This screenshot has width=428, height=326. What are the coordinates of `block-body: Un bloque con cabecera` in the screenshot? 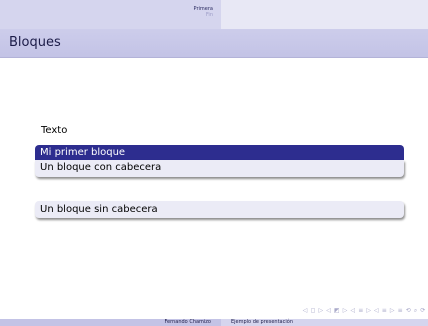 It's located at (219, 168).